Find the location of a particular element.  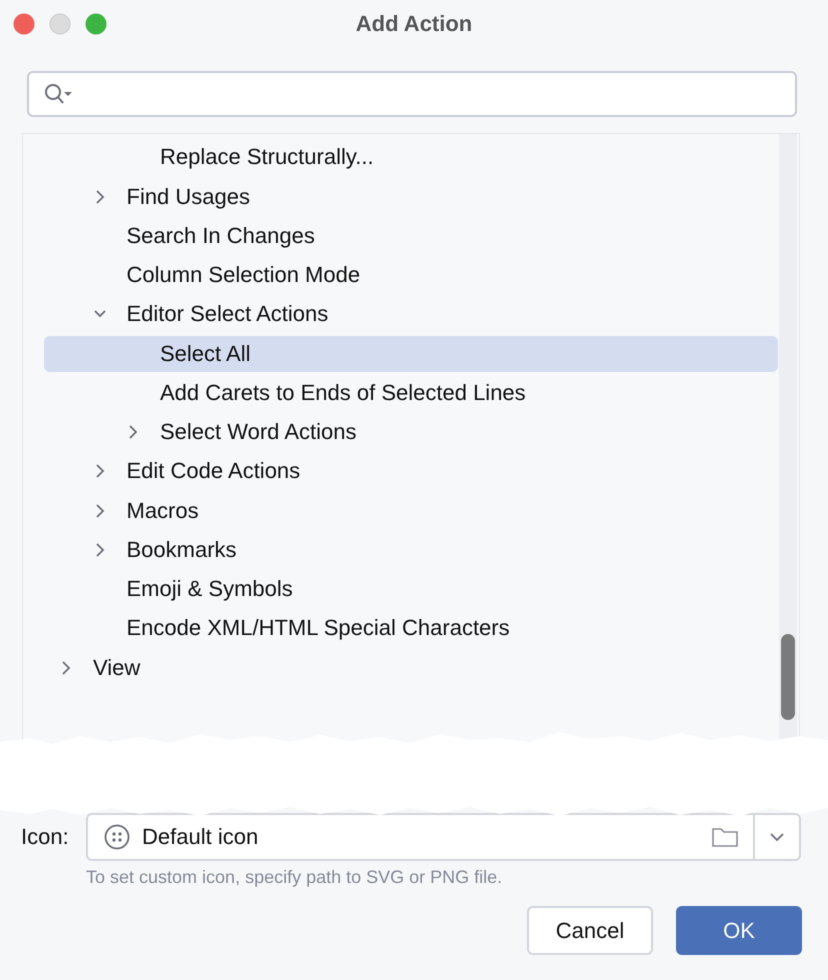

tree-item: Select All is located at coordinates (411, 354).